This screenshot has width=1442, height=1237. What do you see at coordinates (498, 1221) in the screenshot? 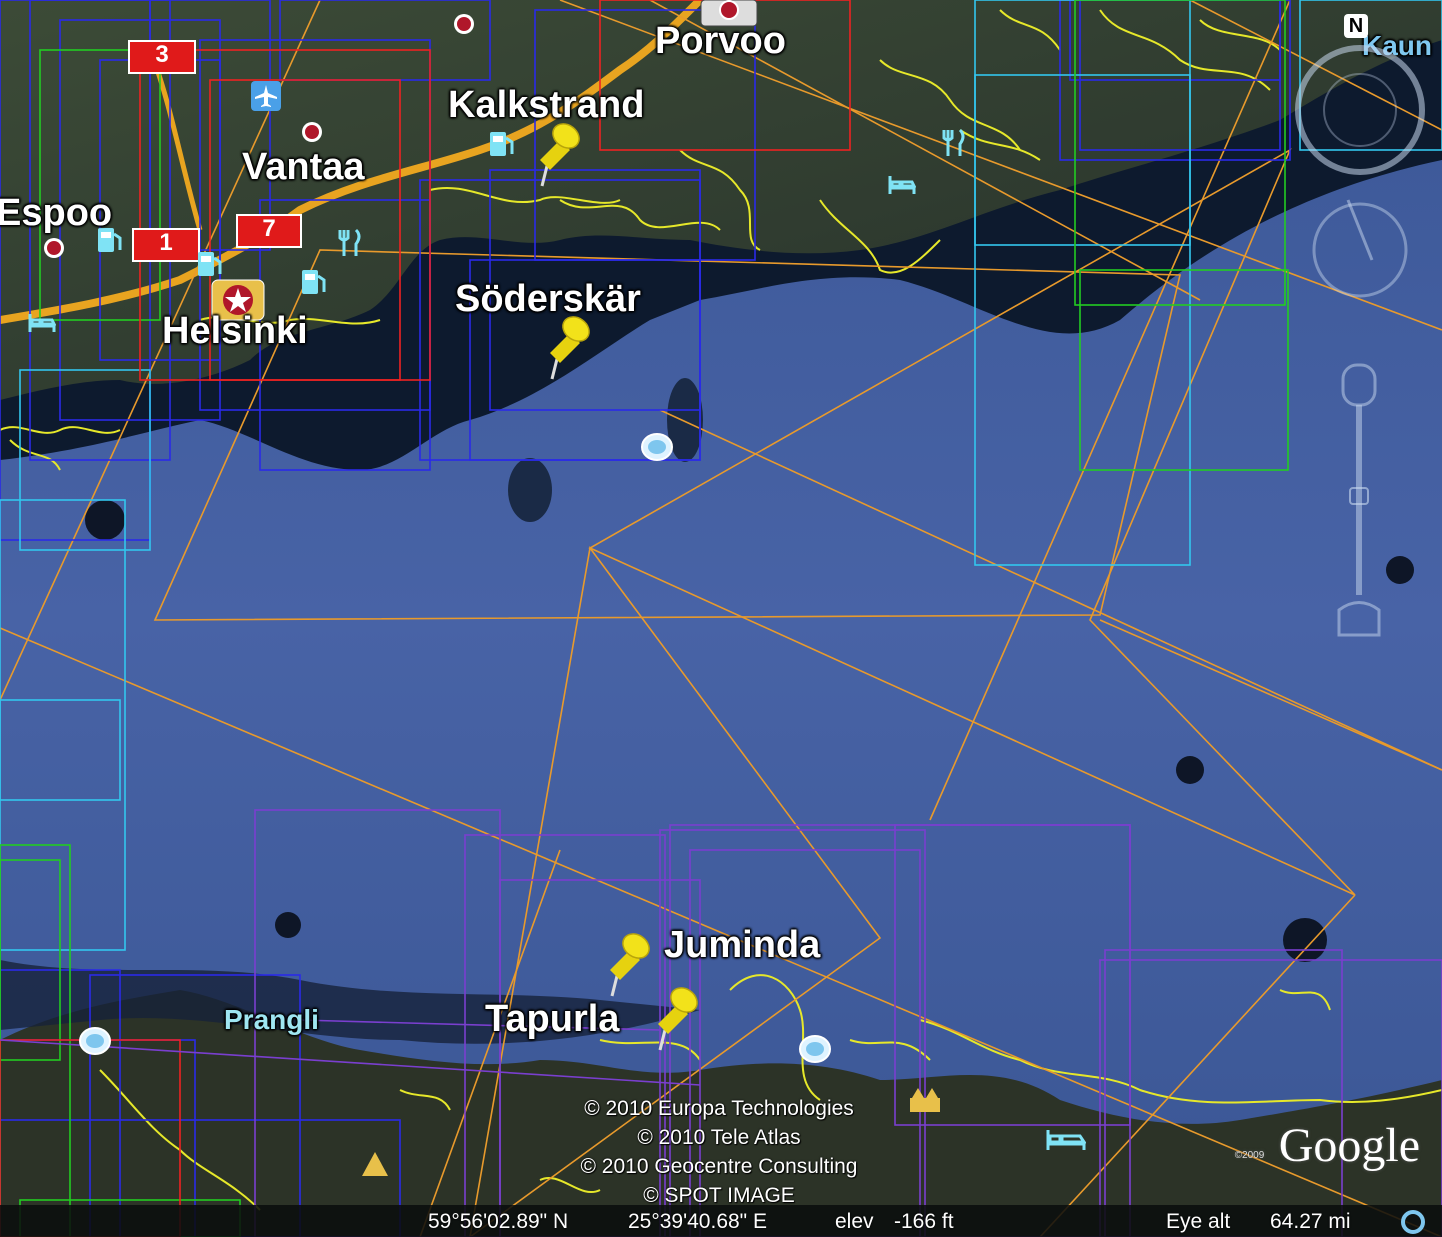
I see `latitude-readout: 59°56'02.89" N` at bounding box center [498, 1221].